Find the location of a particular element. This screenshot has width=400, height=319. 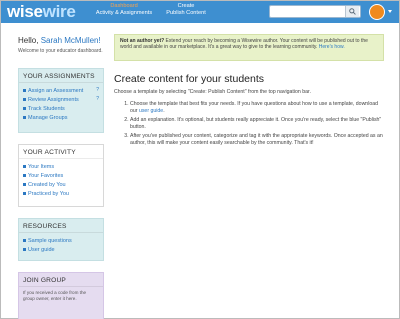

sidebar-item-label: Sample questions is located at coordinates (50, 240).